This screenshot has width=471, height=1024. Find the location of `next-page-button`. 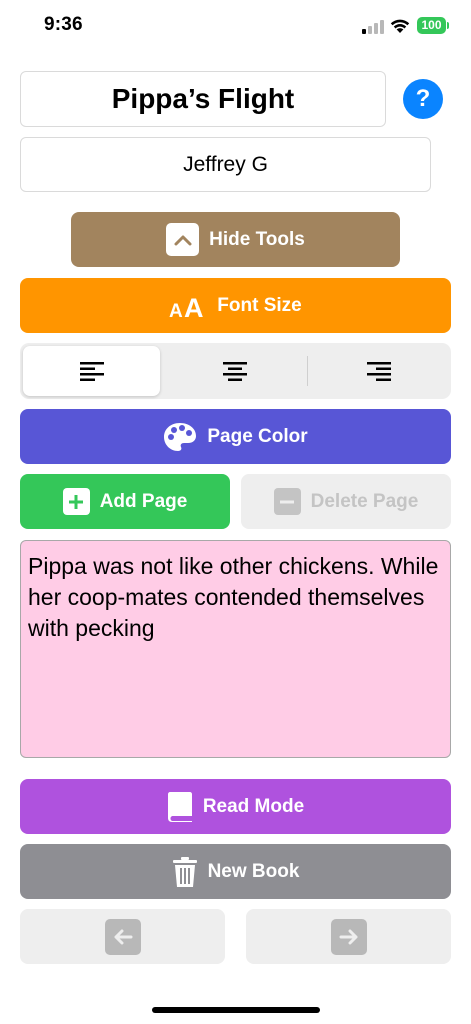

next-page-button is located at coordinates (348, 936).